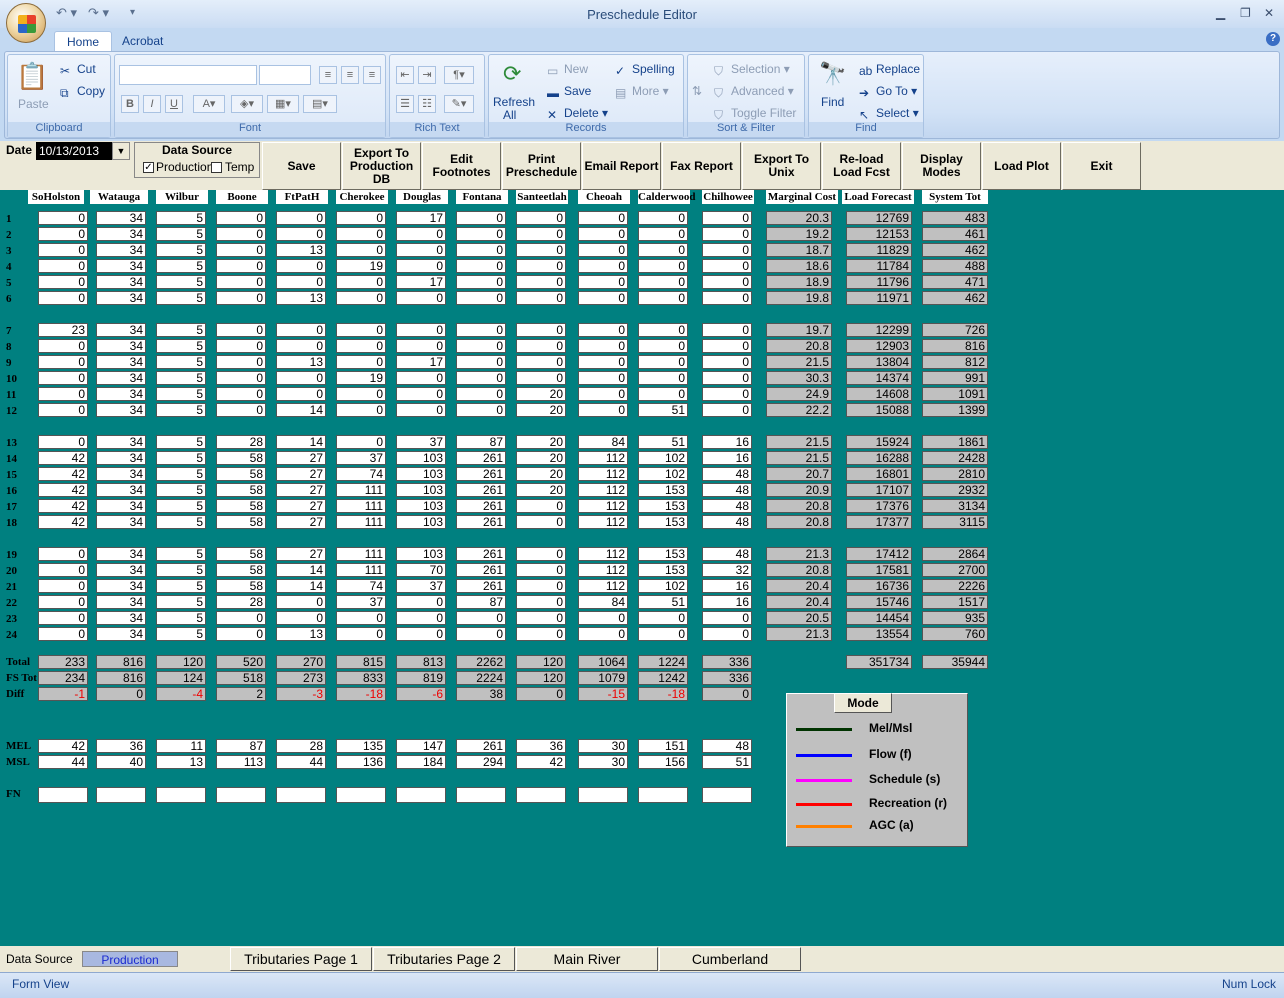 Image resolution: width=1284 pixels, height=998 pixels. I want to click on table-cell: 16, so click(727, 442).